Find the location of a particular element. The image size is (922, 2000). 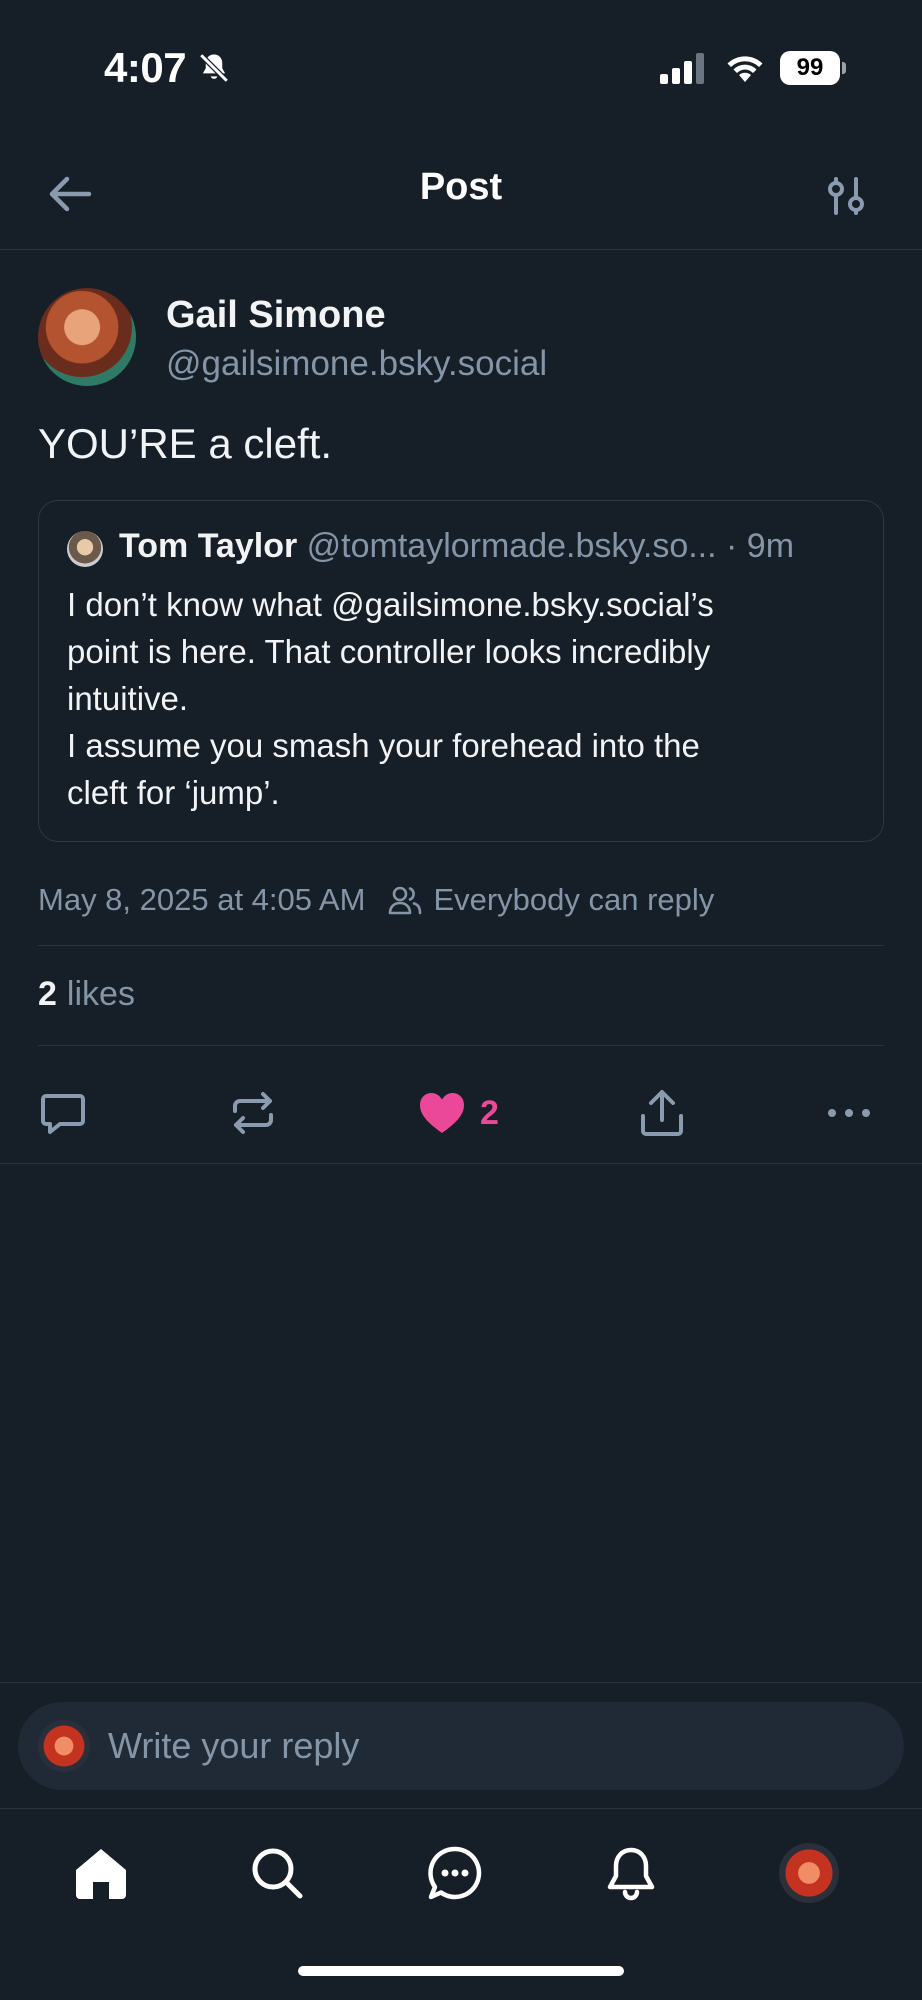

tab-profile is located at coordinates (809, 1873).